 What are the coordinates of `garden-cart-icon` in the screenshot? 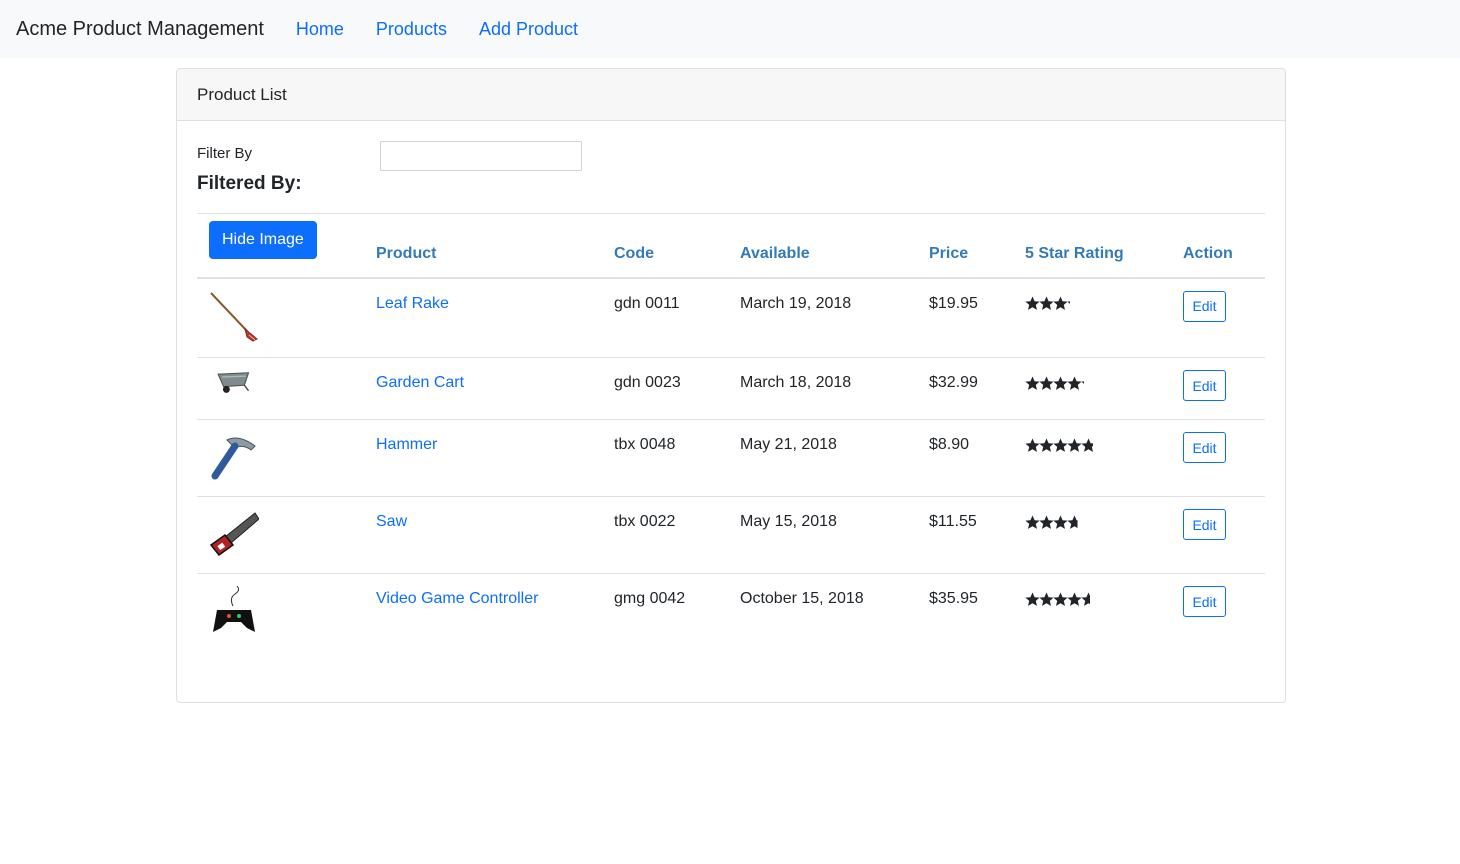 It's located at (233, 382).